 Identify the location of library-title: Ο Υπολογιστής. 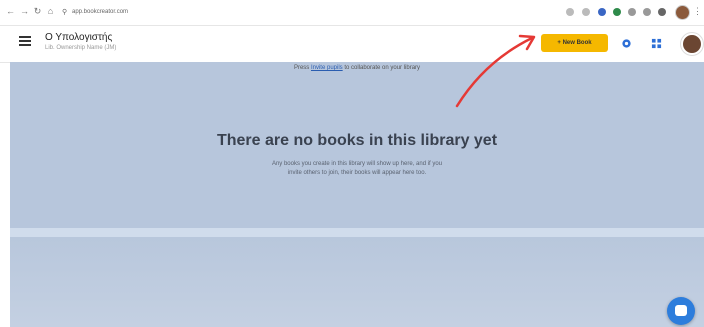
(78, 37).